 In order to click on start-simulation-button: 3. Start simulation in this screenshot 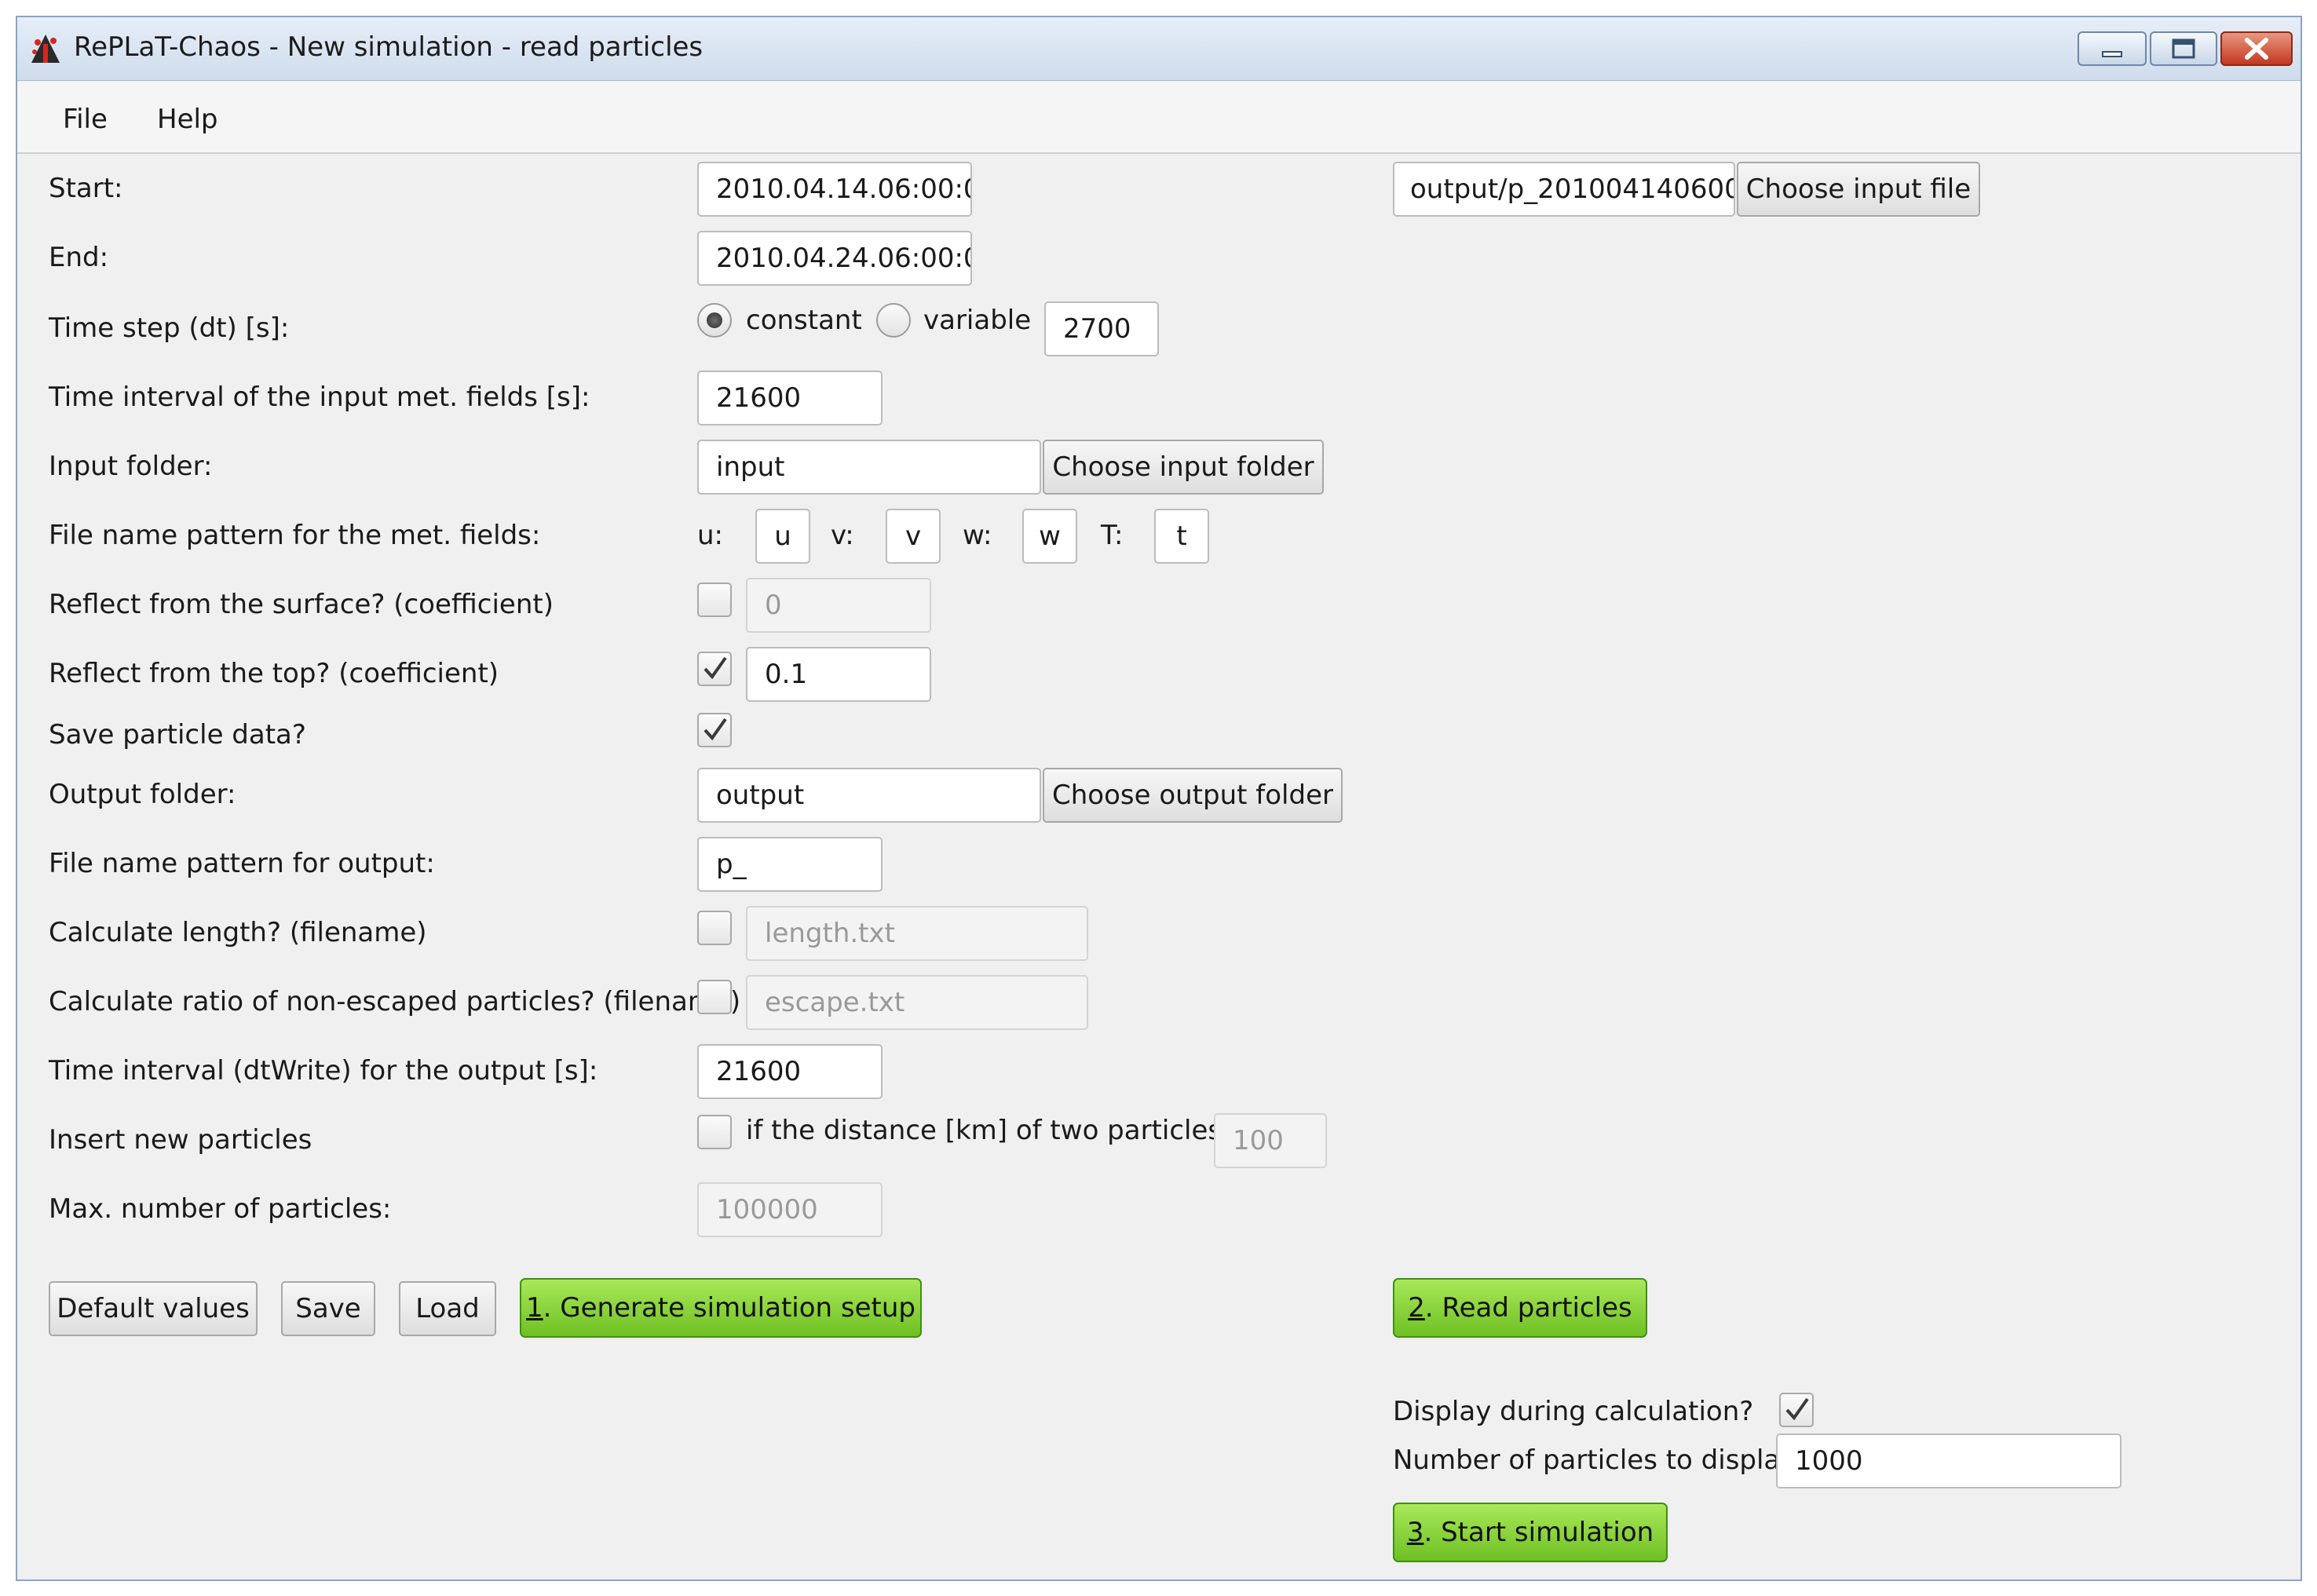, I will do `click(1530, 1532)`.